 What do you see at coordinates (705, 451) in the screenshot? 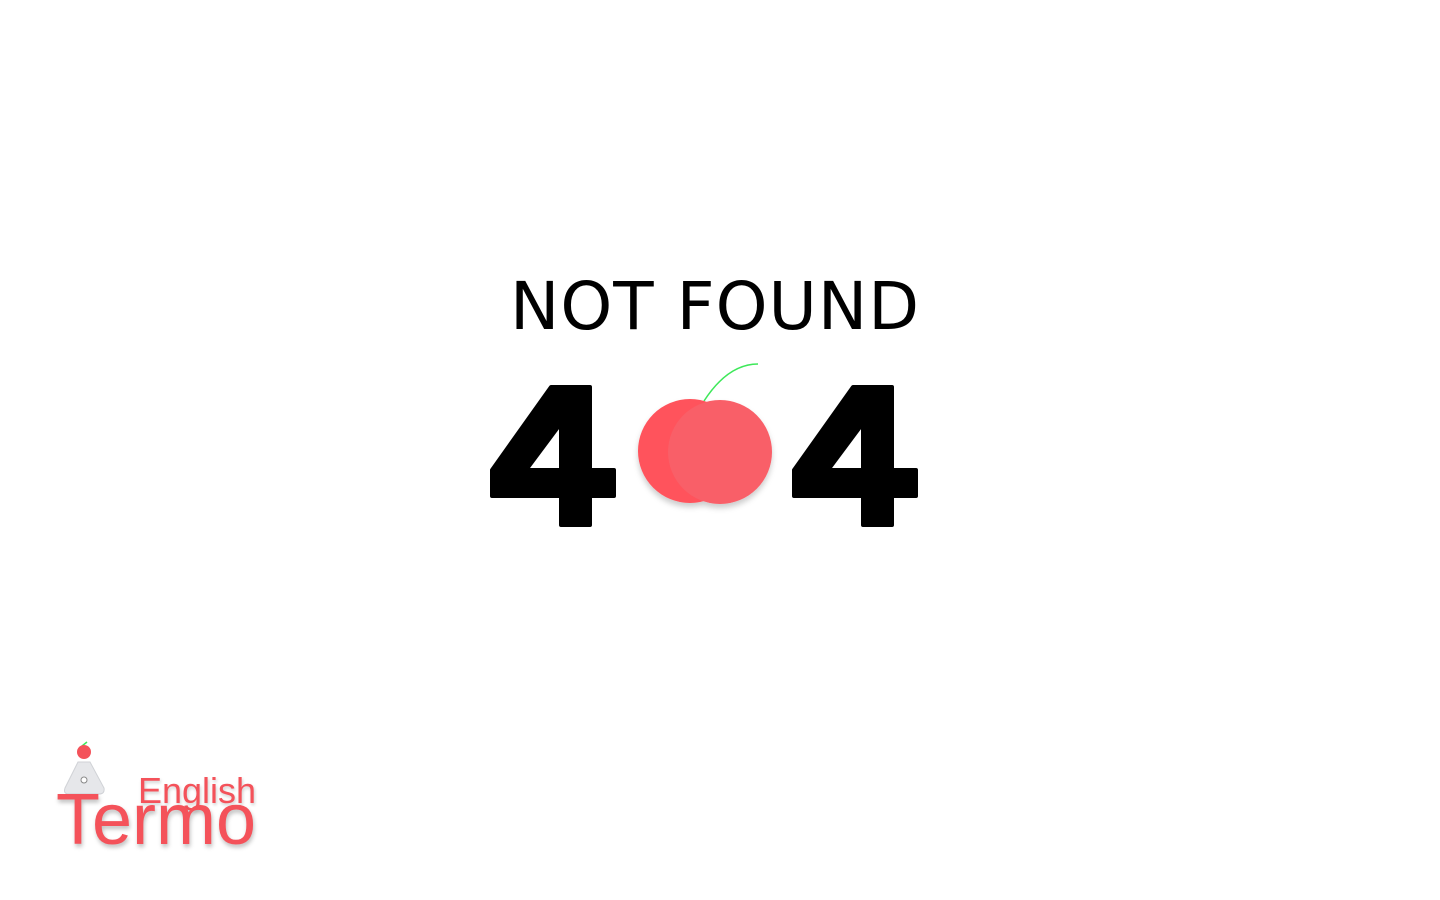
I see `apple-icon` at bounding box center [705, 451].